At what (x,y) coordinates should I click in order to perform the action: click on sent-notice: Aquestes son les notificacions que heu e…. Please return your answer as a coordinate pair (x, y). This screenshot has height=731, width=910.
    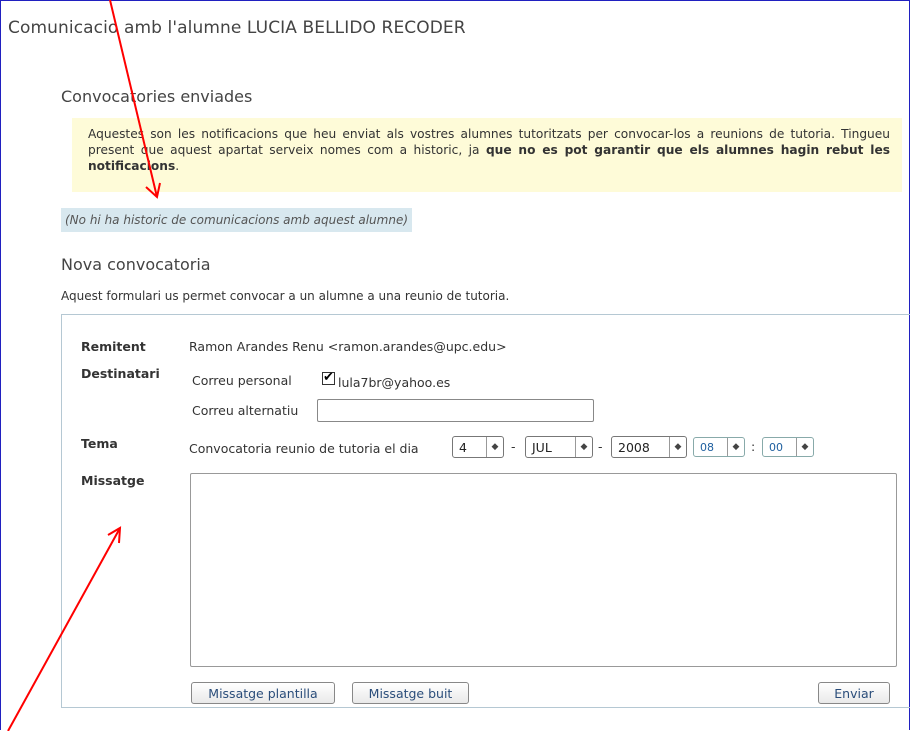
    Looking at the image, I should click on (487, 155).